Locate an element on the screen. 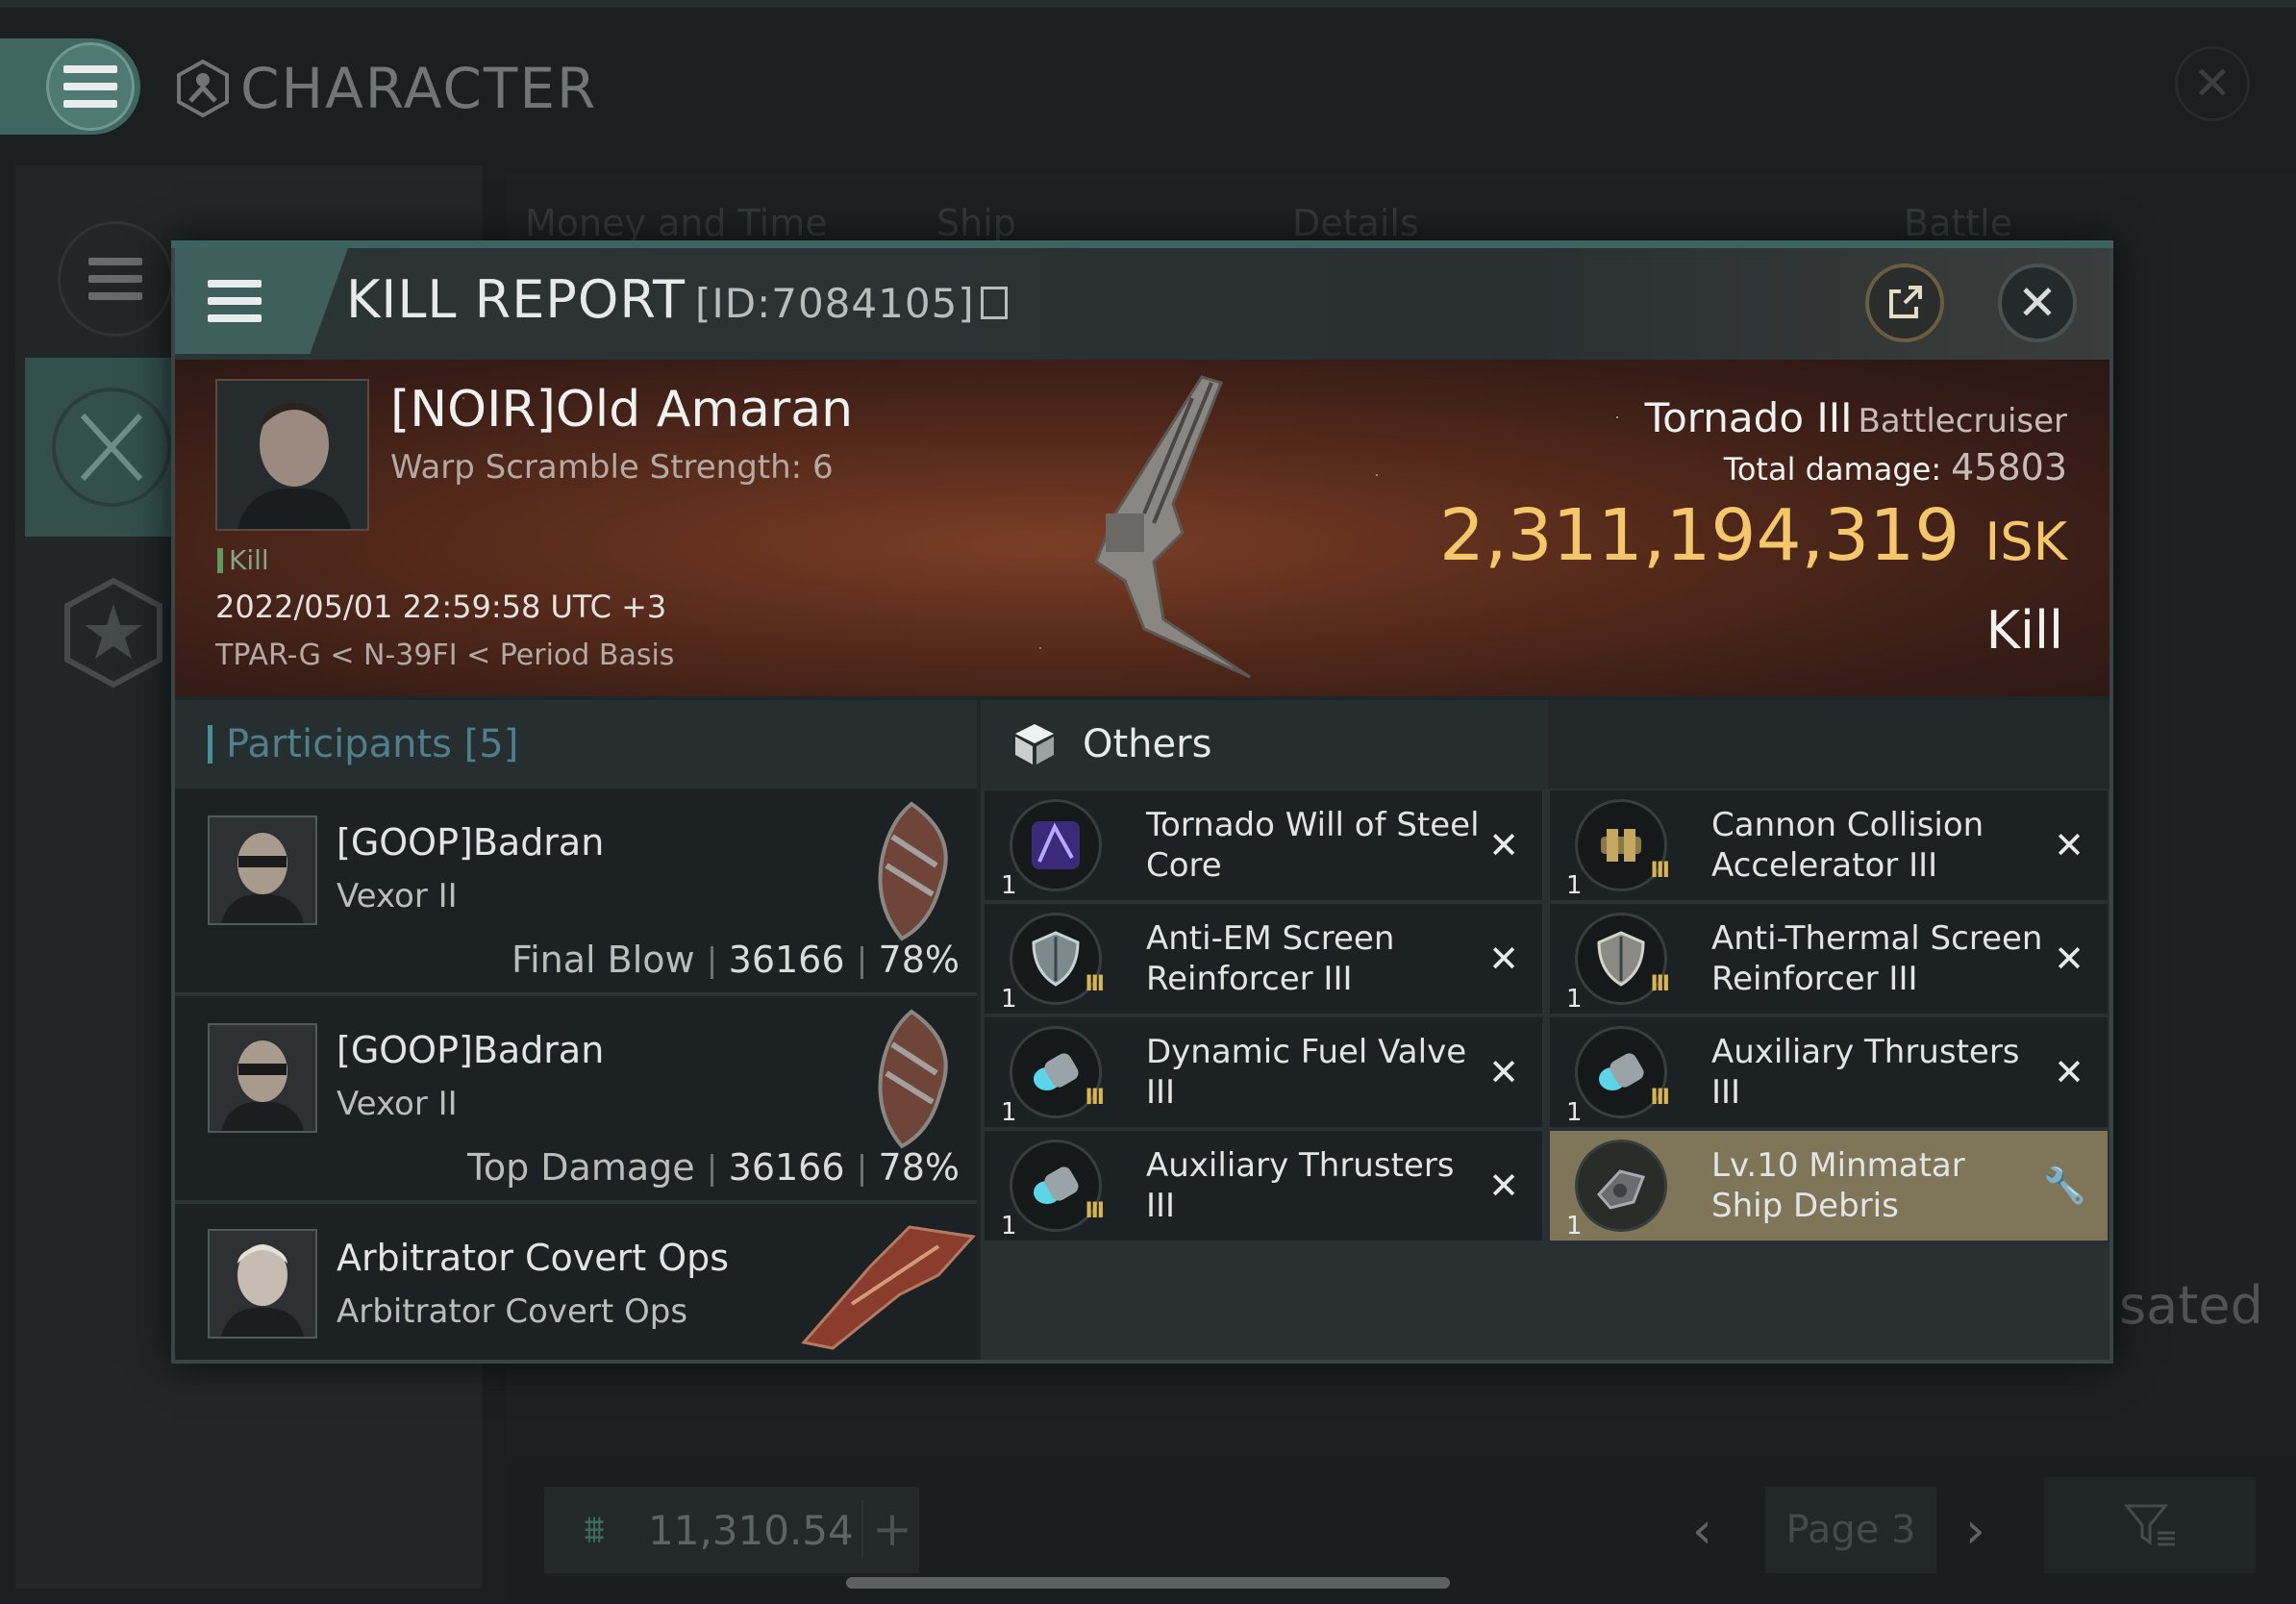  bg-tab-money: Money and Time is located at coordinates (676, 223).